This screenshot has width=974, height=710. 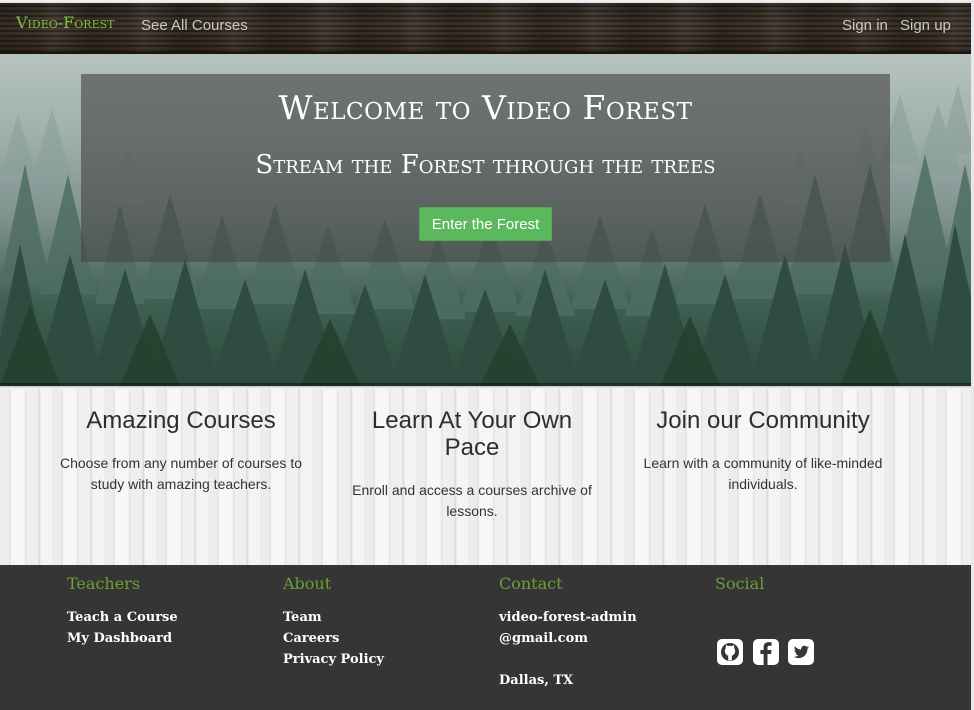 I want to click on twitter-icon, so click(x=801, y=652).